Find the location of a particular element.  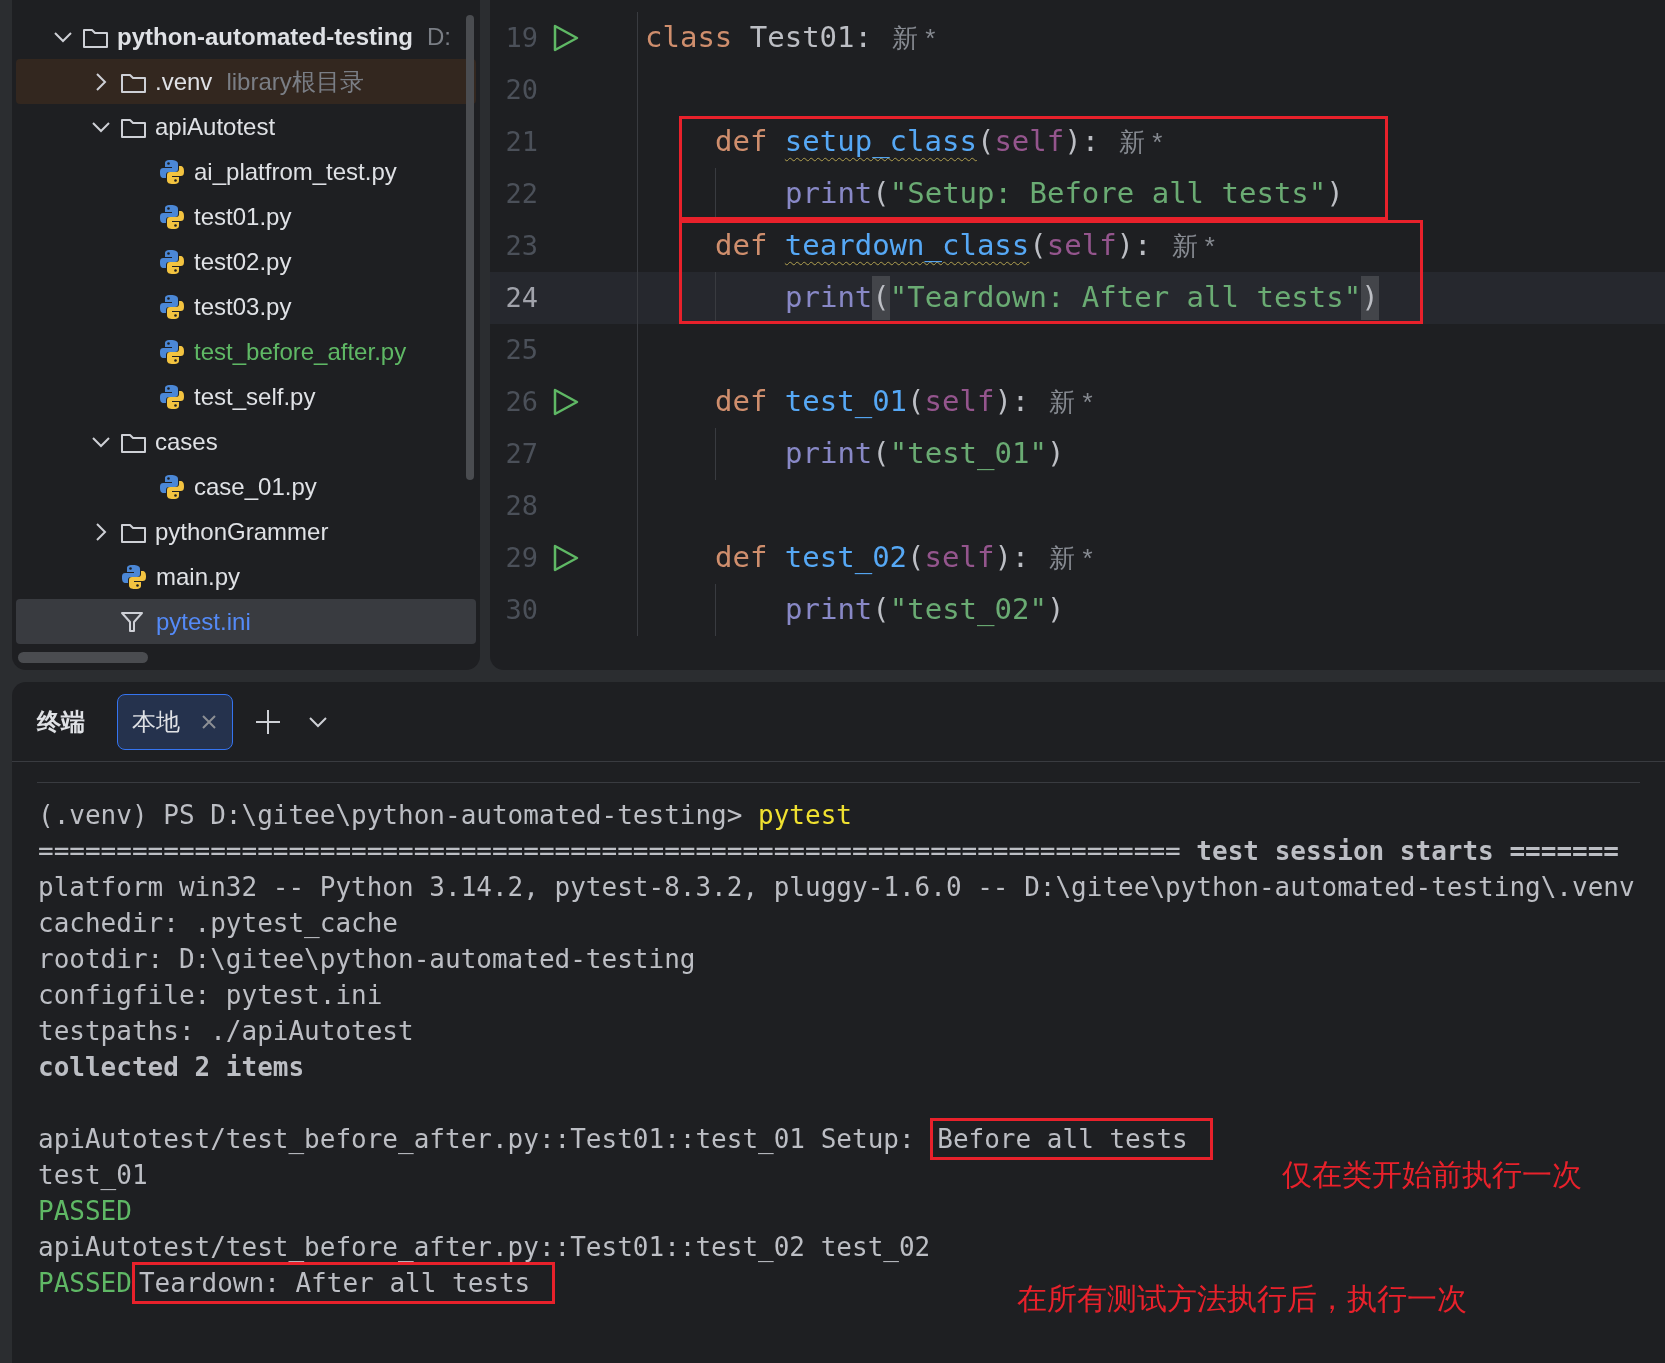

panel-title: 终端 is located at coordinates (61, 721).